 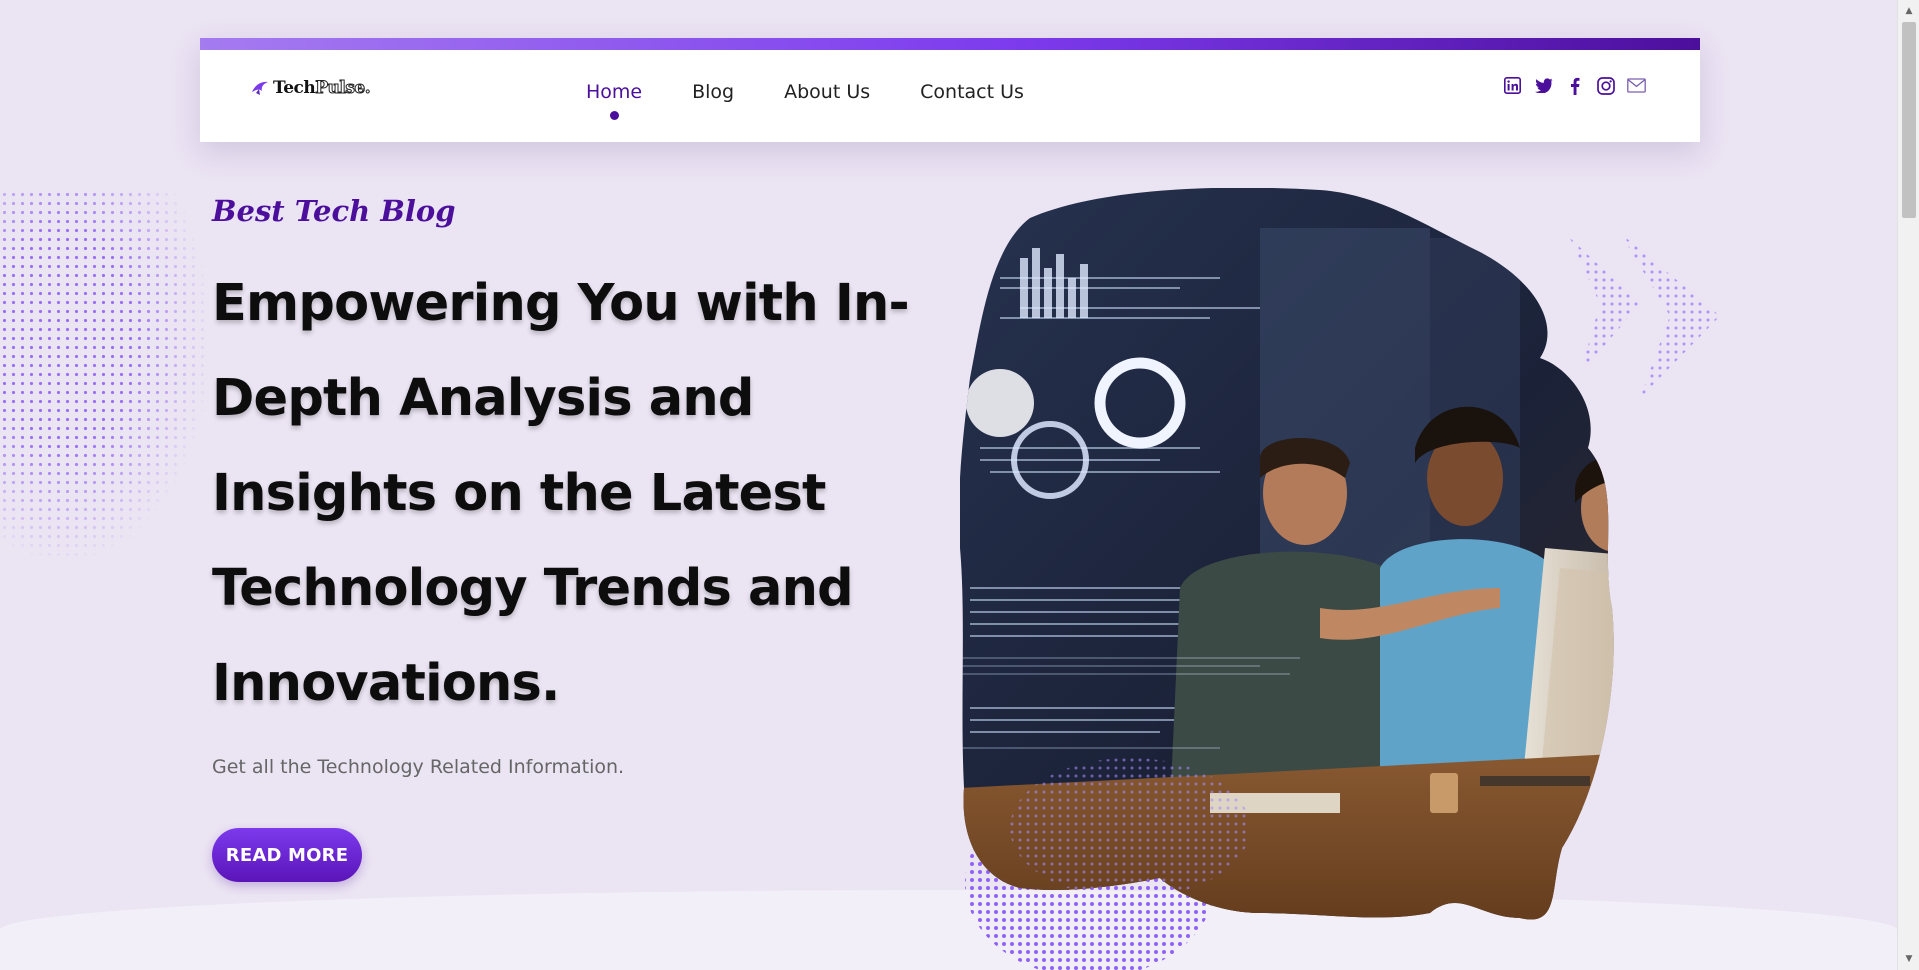 I want to click on scroll-down-arrow-icon: ▼, so click(x=1908, y=959).